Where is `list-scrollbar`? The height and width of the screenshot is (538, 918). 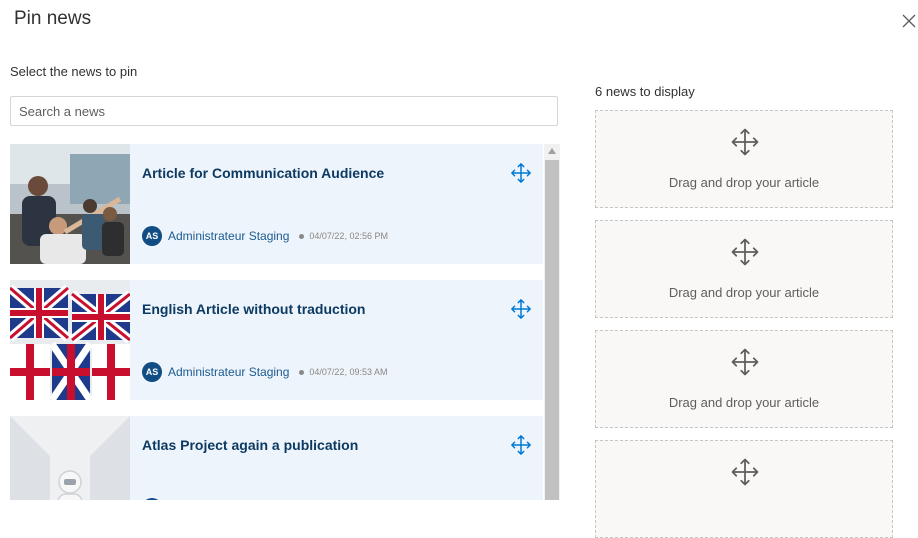
list-scrollbar is located at coordinates (552, 322).